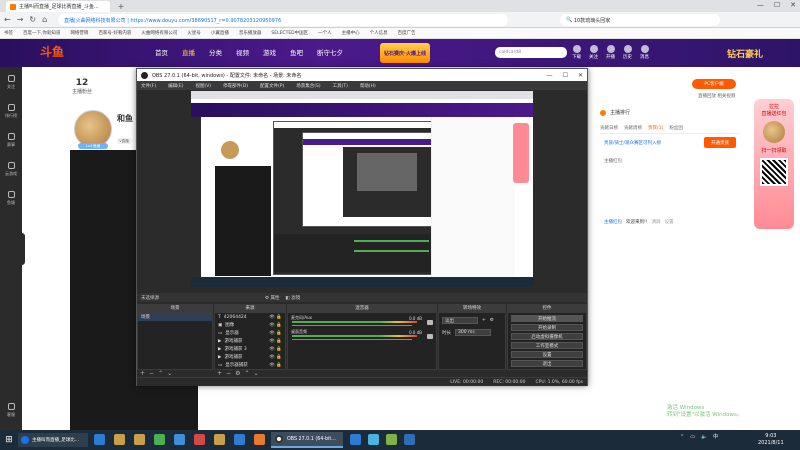 The image size is (800, 450). What do you see at coordinates (219, 373) in the screenshot?
I see `add-source-icon: +` at bounding box center [219, 373].